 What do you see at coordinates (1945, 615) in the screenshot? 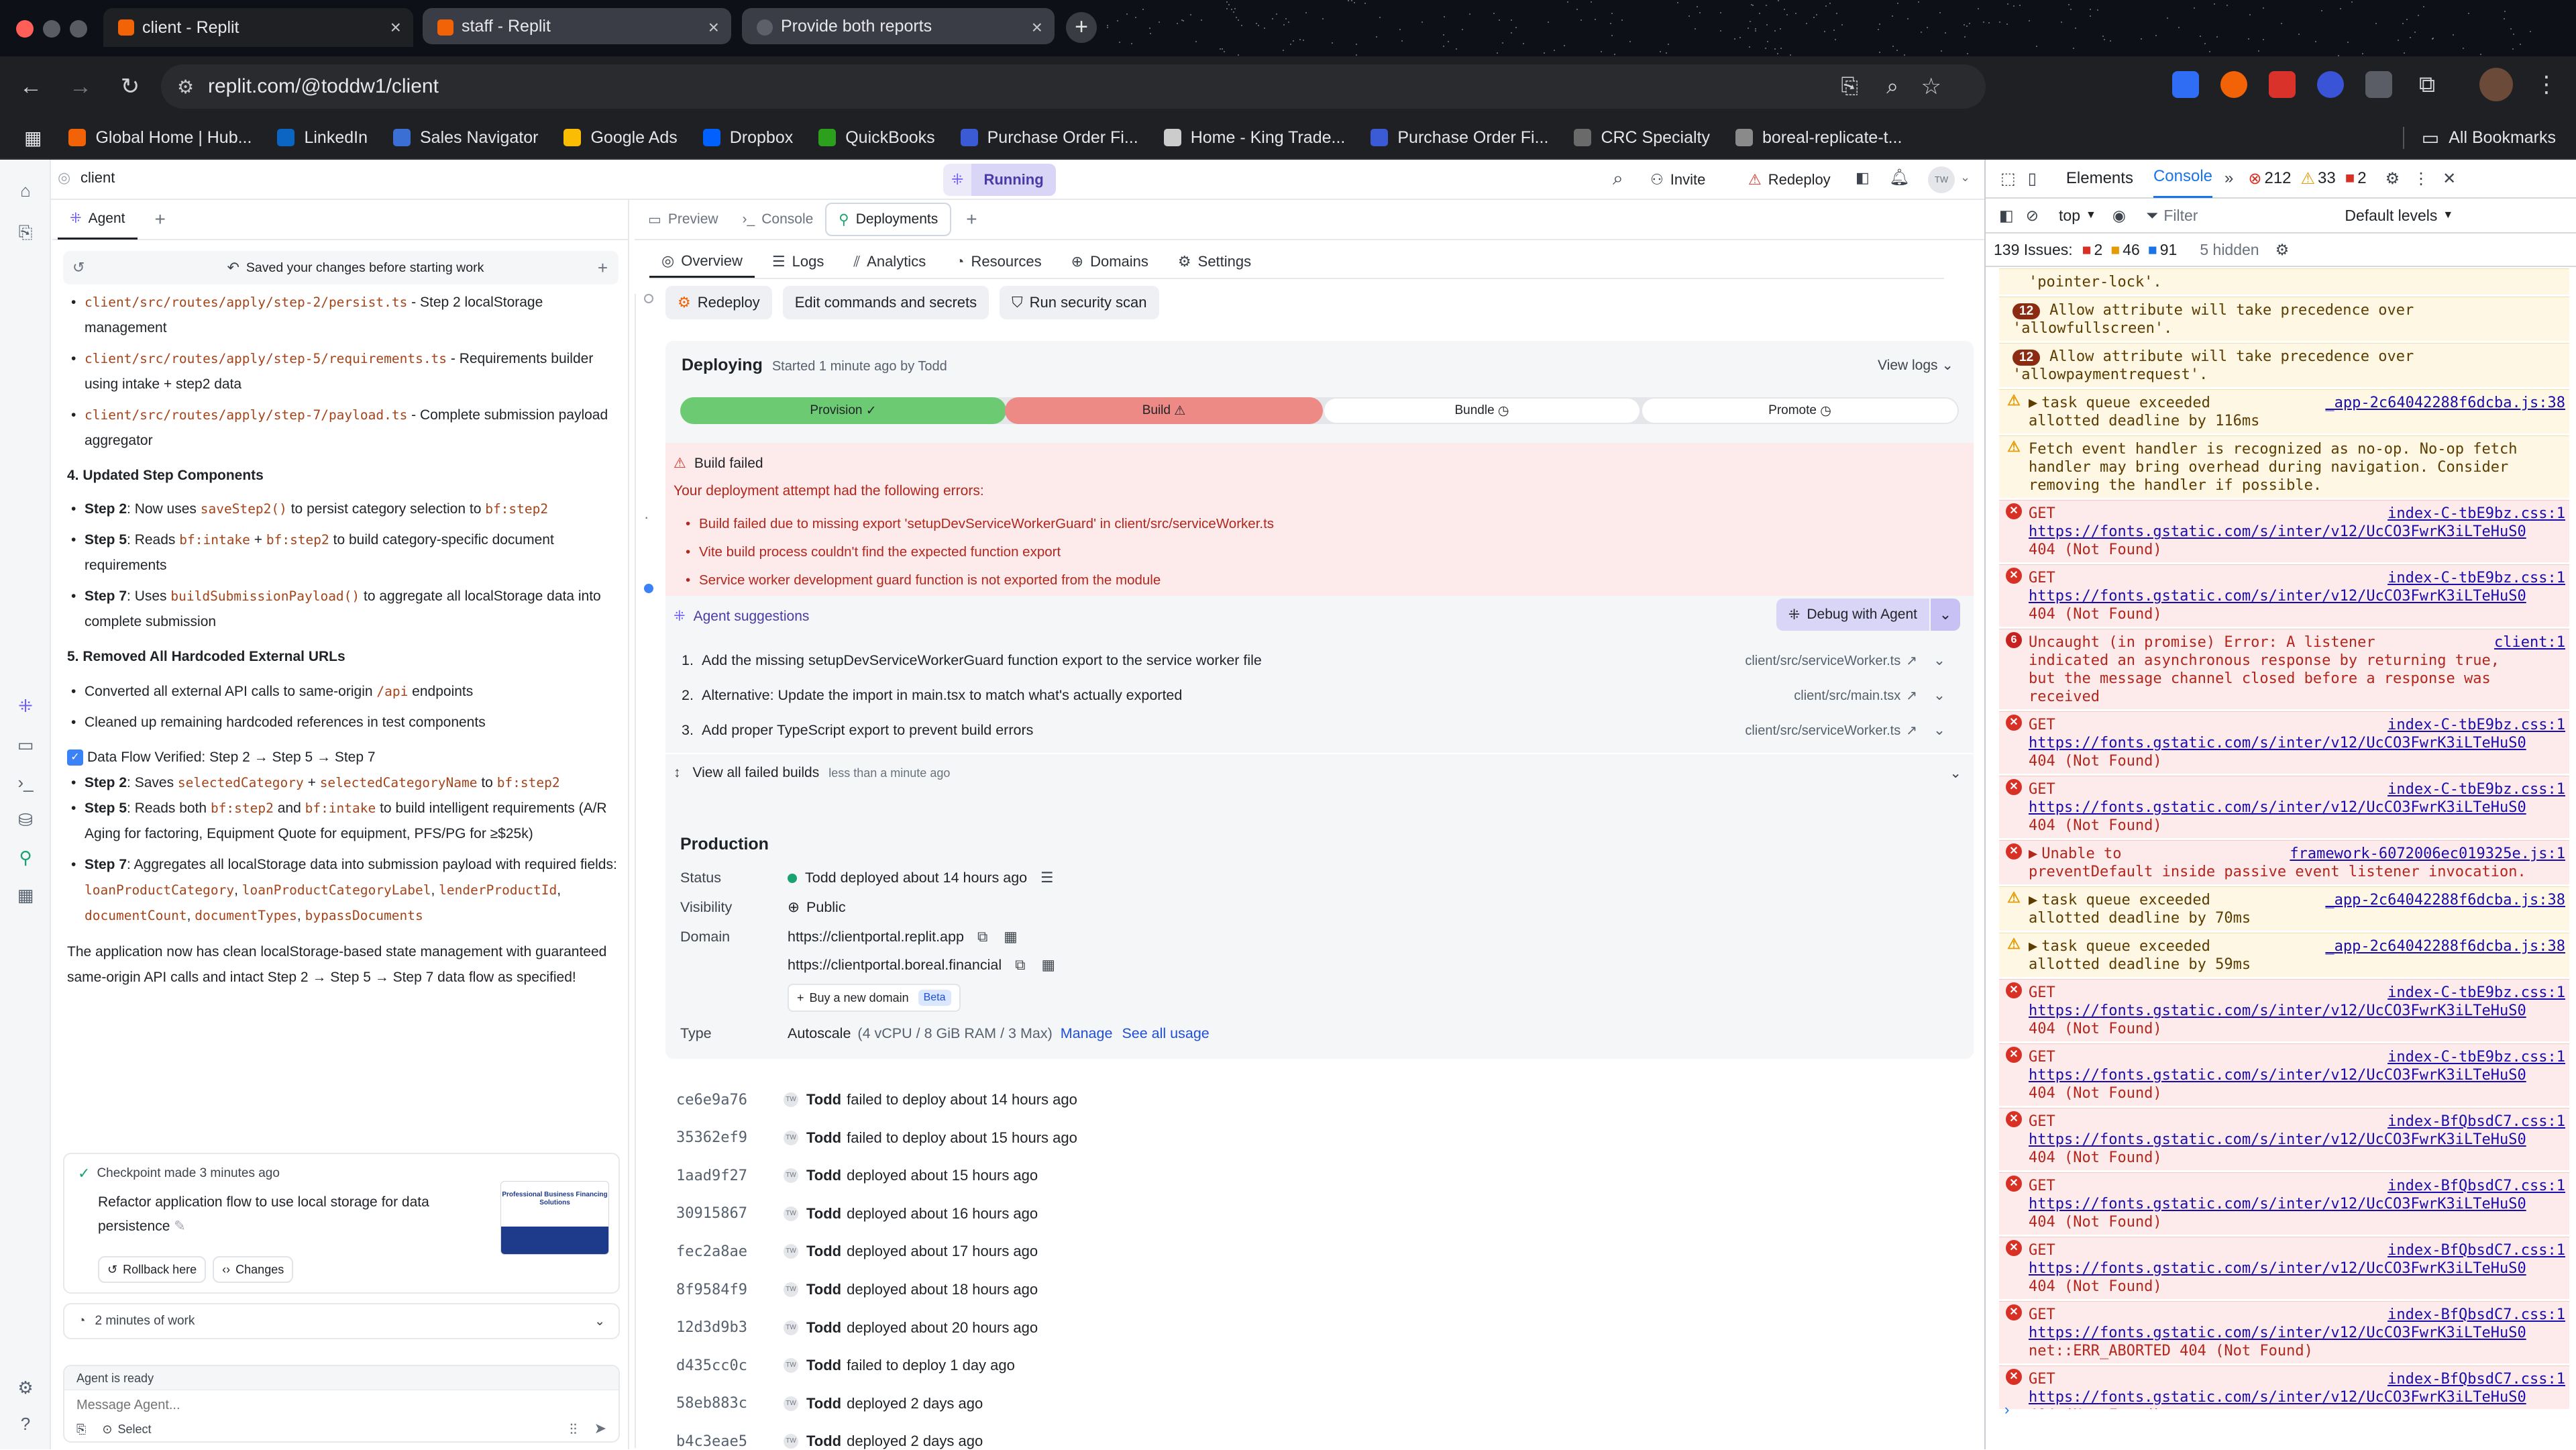
I see `debug-options-chevron-icon: ⌄` at bounding box center [1945, 615].